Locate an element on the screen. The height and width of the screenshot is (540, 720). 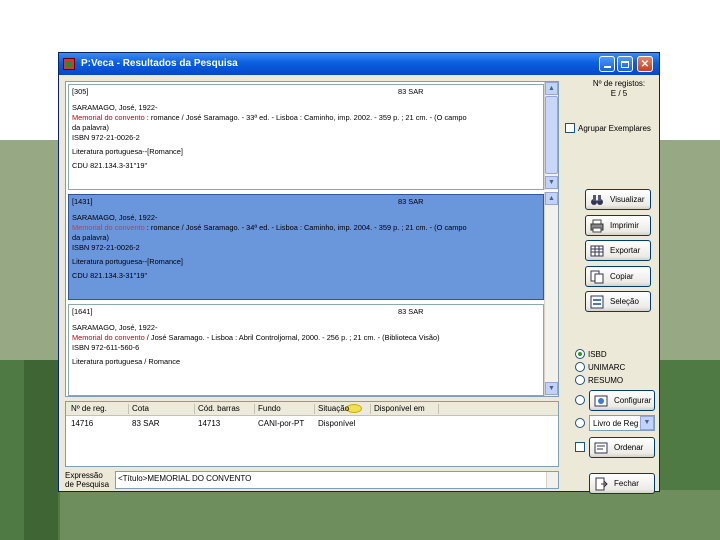
table-cell: 14713 is located at coordinates (209, 423).